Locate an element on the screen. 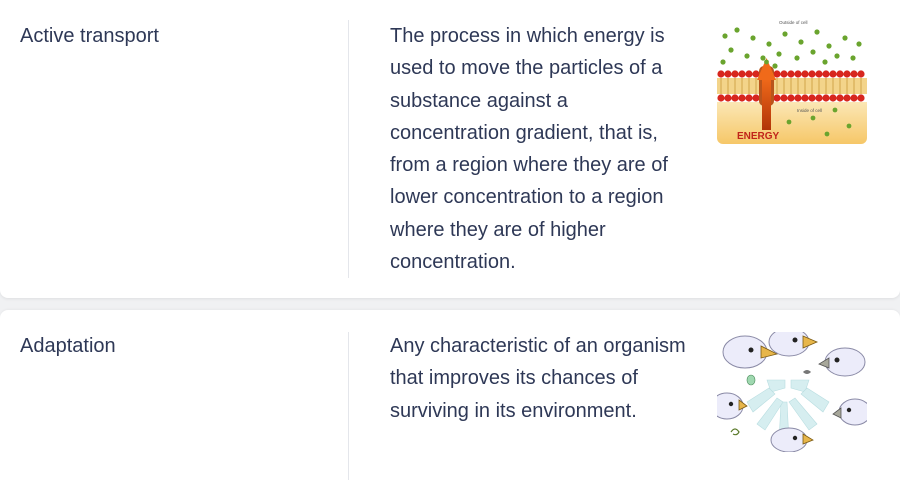  cell-membrane-active-transport-illustration: Outside of cell Inside of cell ENERGY is located at coordinates (792, 81).